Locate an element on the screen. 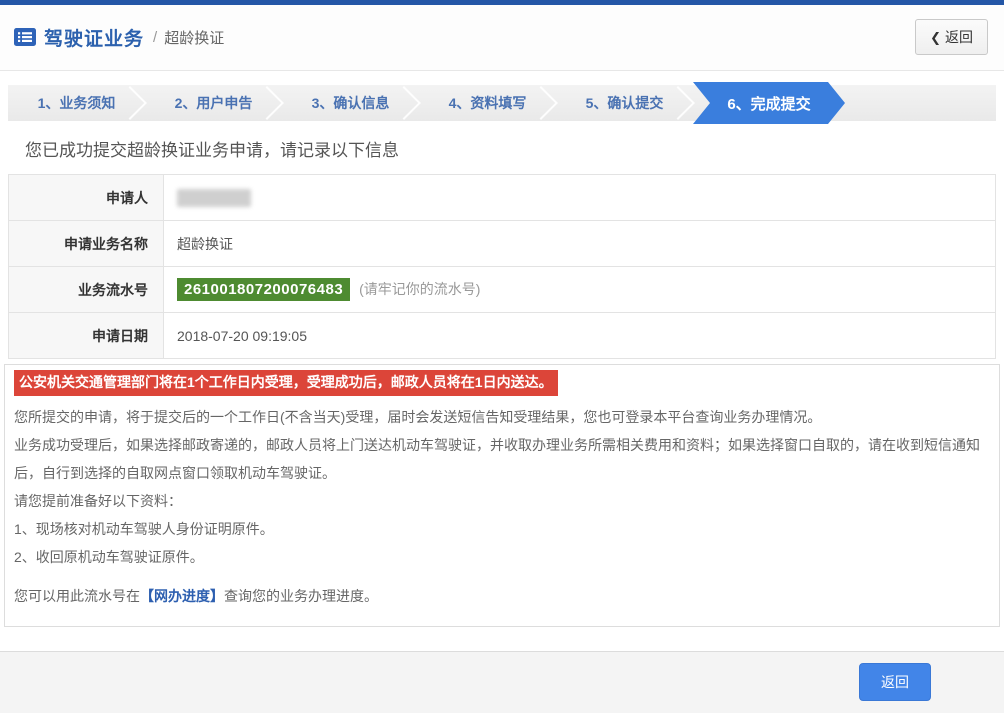 The width and height of the screenshot is (1004, 713). serial-number-note: (请牢记你的流水号) is located at coordinates (420, 289).